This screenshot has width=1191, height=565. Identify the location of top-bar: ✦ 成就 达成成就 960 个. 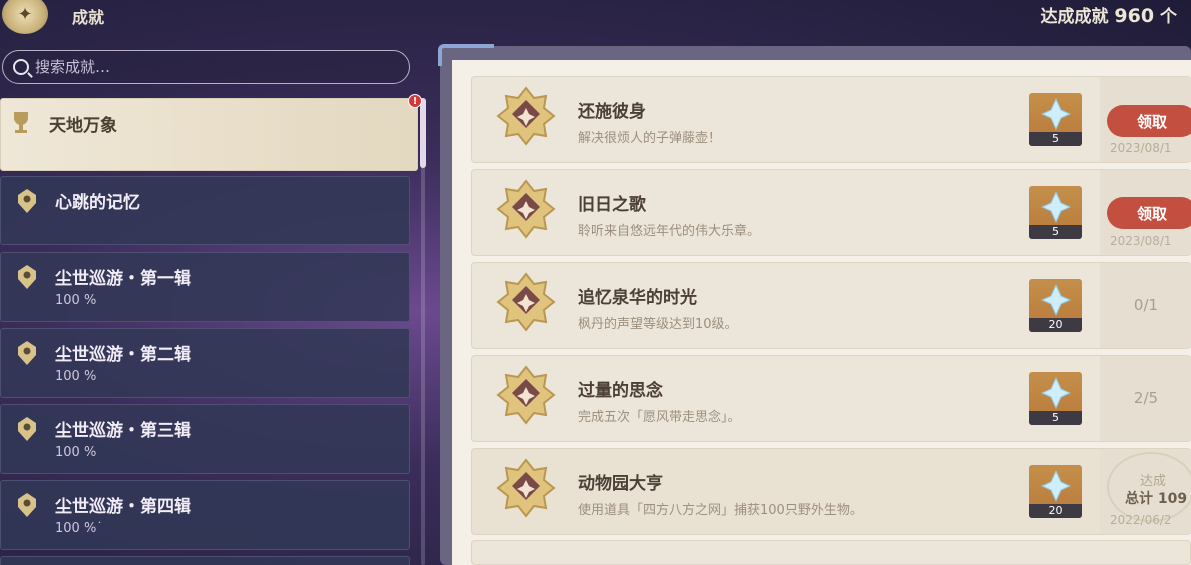
(595, 17).